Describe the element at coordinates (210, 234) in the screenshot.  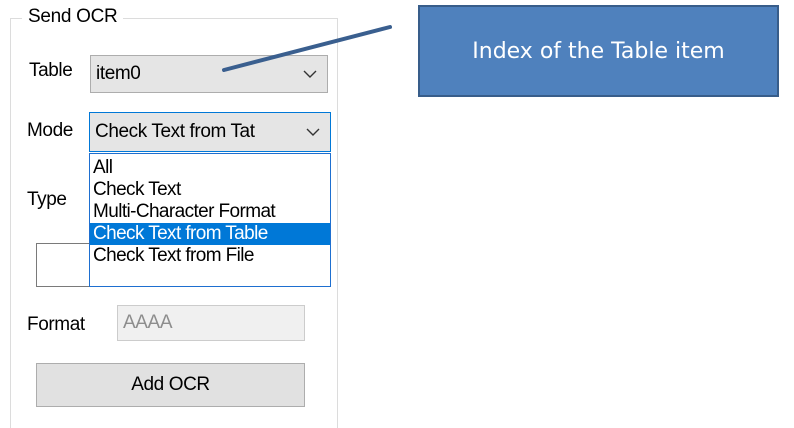
I see `mode-option-check-text-from-table: Check Text from Table` at that location.